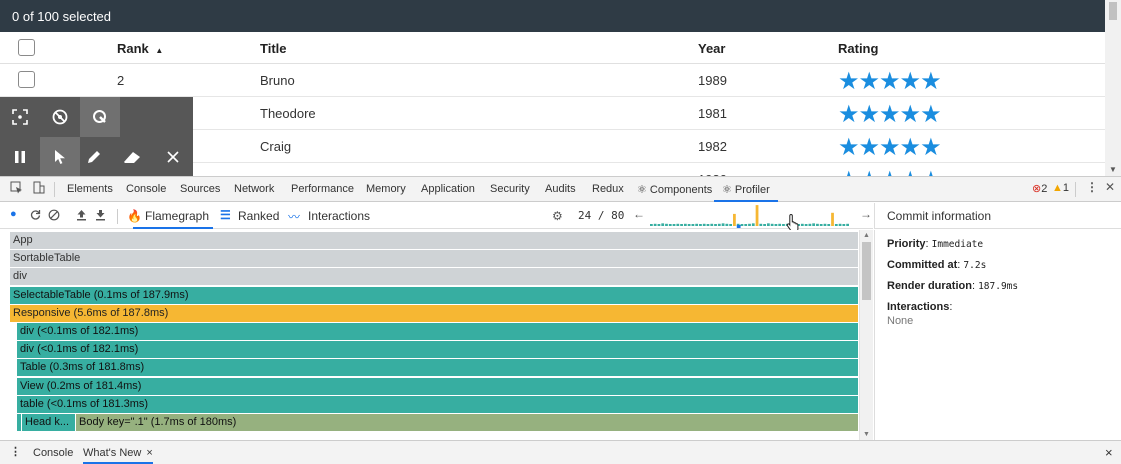  I want to click on commit-bar-chart, so click(750, 216).